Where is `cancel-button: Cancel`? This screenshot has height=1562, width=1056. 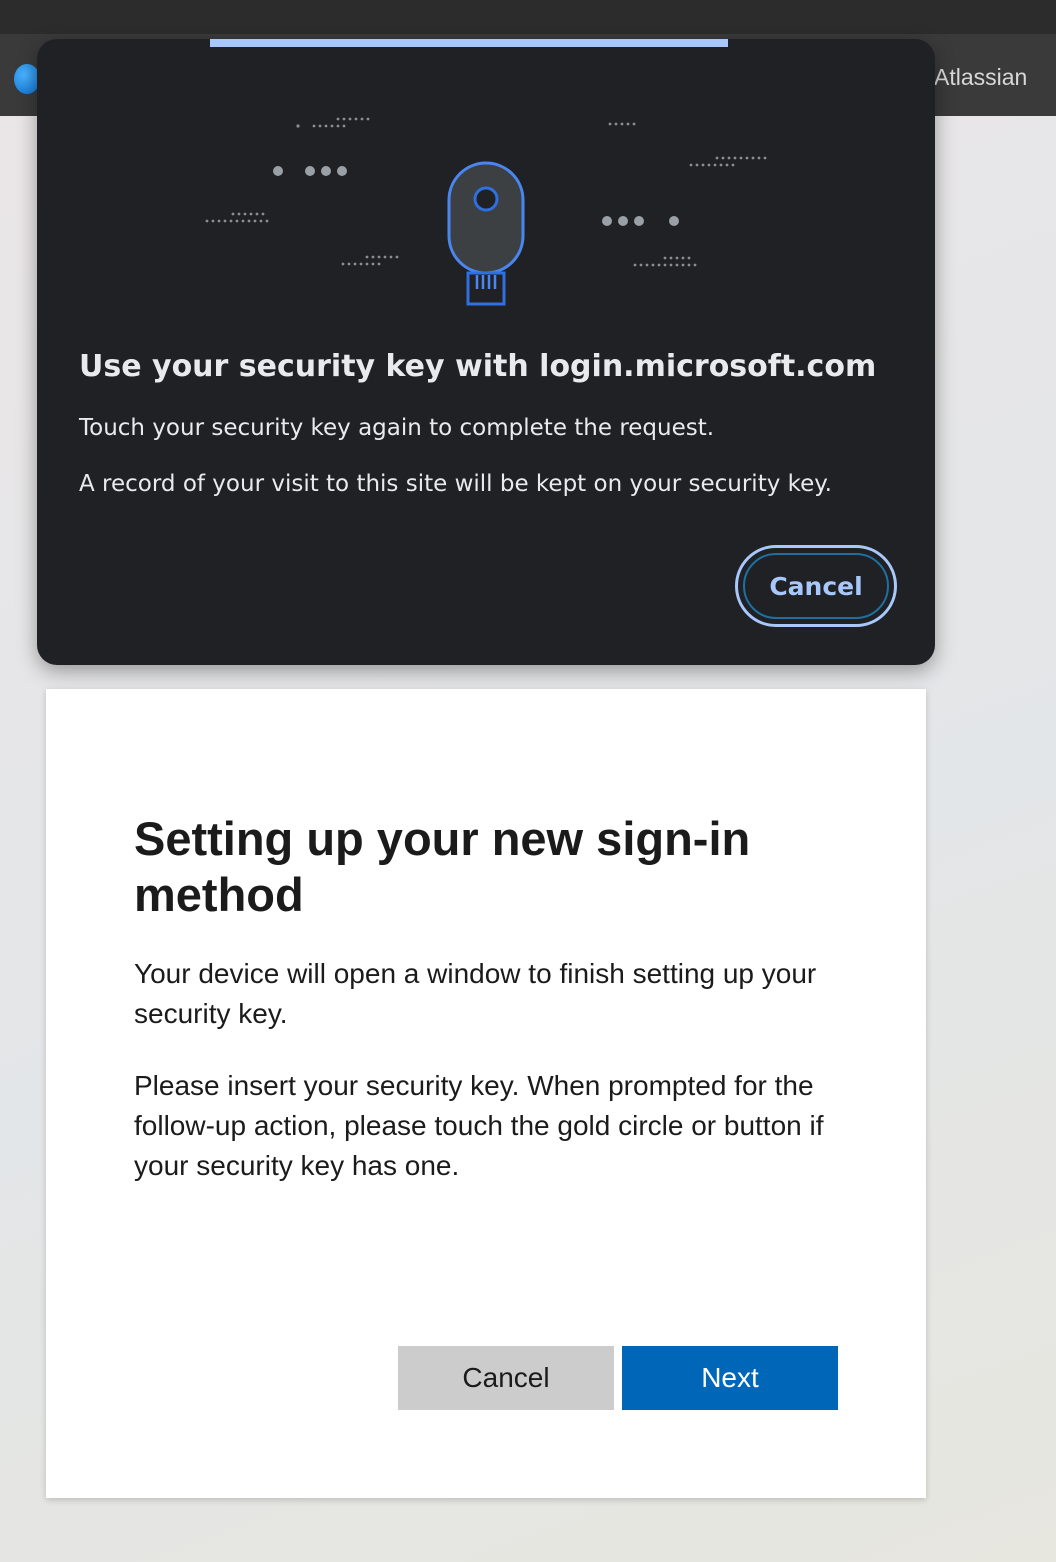 cancel-button: Cancel is located at coordinates (506, 1378).